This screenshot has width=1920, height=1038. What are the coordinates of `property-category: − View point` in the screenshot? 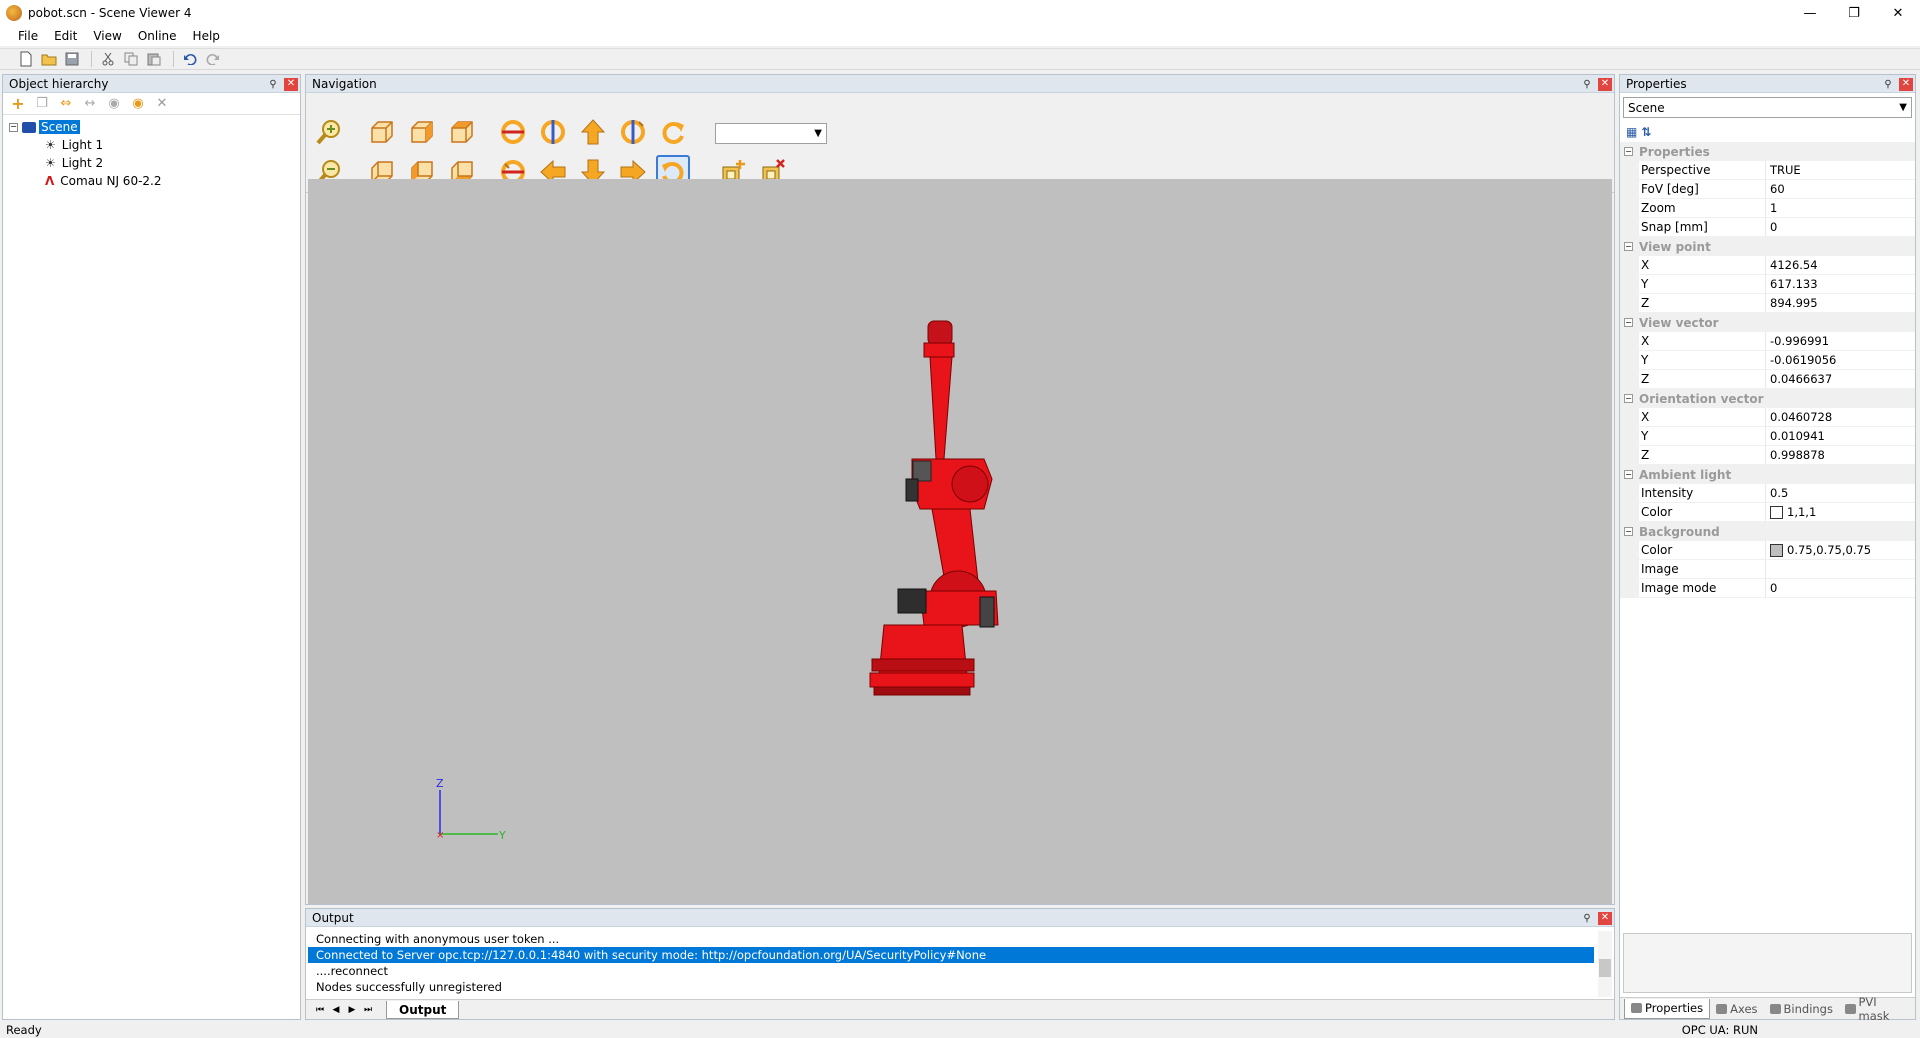 It's located at (1767, 246).